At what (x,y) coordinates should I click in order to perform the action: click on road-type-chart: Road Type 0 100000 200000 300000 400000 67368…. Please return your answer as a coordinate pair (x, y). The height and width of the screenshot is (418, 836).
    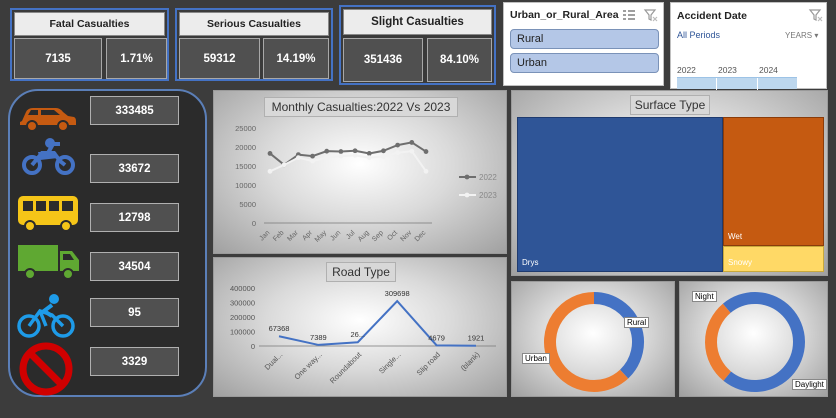
    Looking at the image, I should click on (360, 327).